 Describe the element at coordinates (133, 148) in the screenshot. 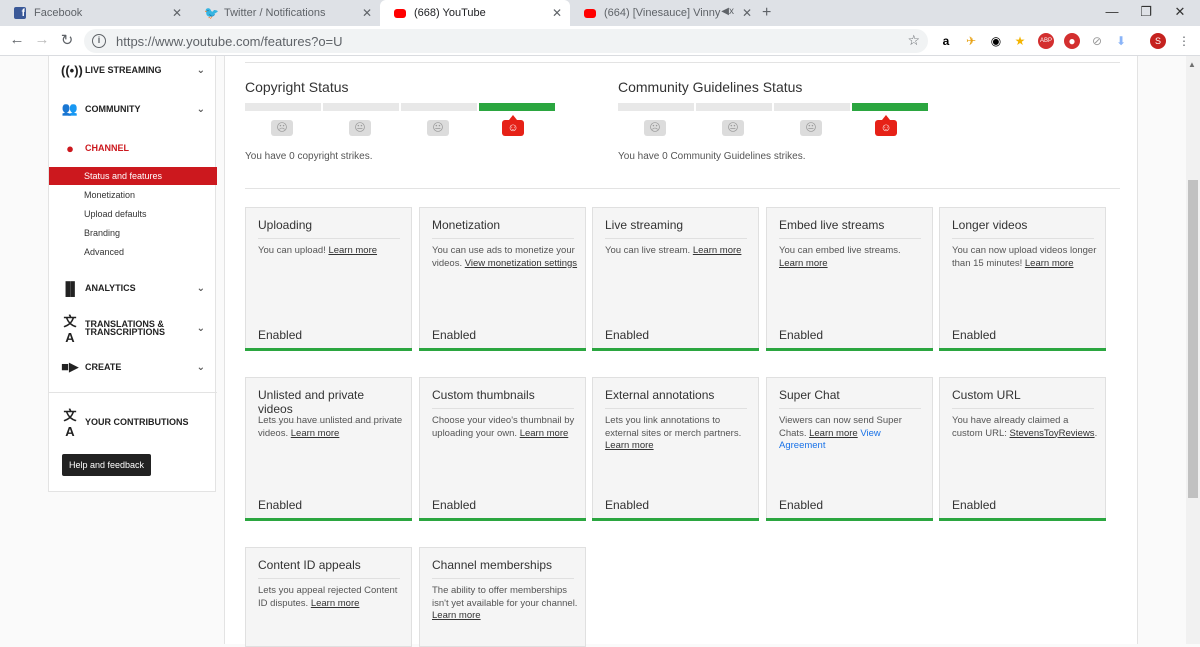

I see `sidebar-item-channel: ● CHANNEL` at that location.